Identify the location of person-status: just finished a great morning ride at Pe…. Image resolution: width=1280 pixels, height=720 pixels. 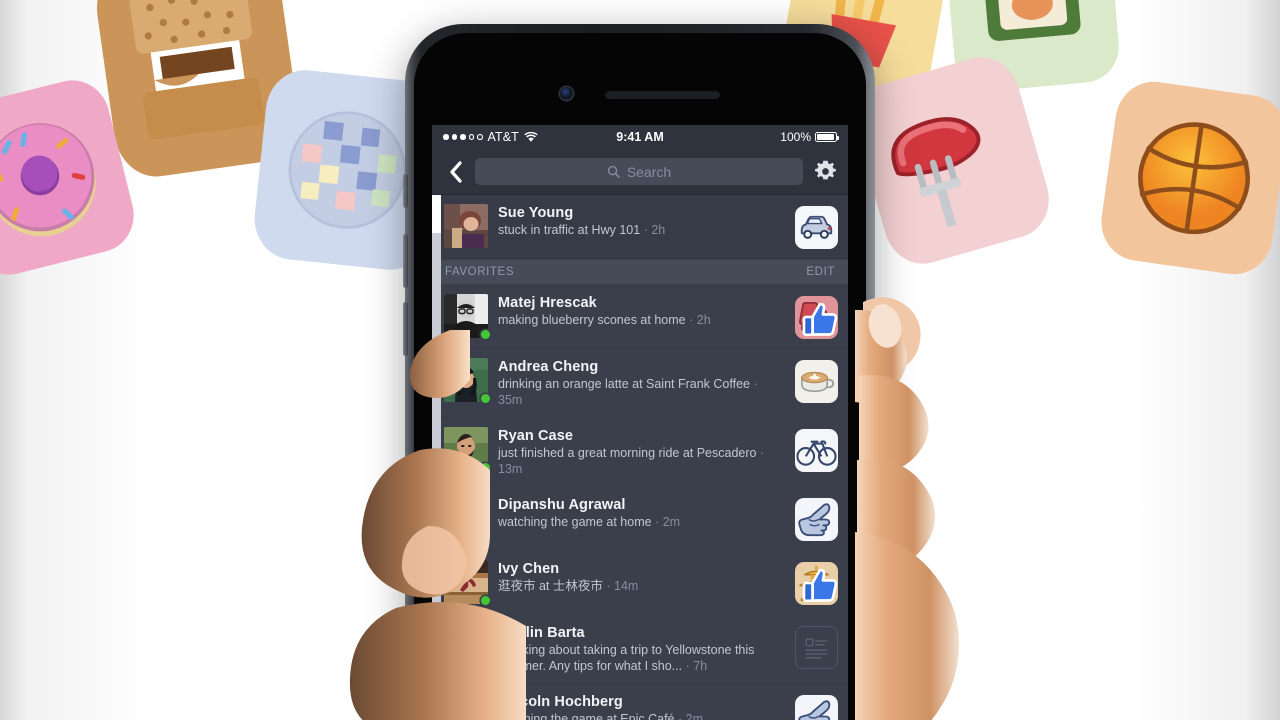
(627, 453).